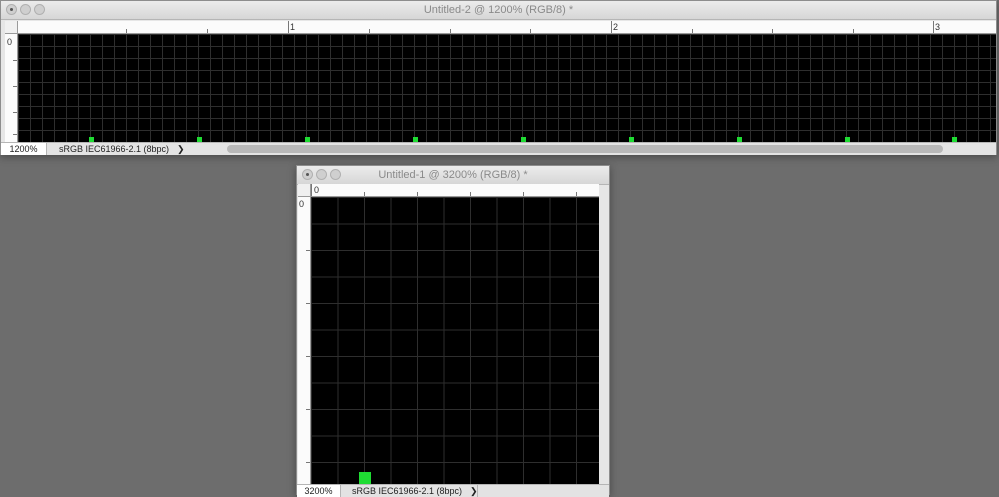 This screenshot has height=497, width=999. What do you see at coordinates (455, 190) in the screenshot?
I see `horizontal-ruler: 0` at bounding box center [455, 190].